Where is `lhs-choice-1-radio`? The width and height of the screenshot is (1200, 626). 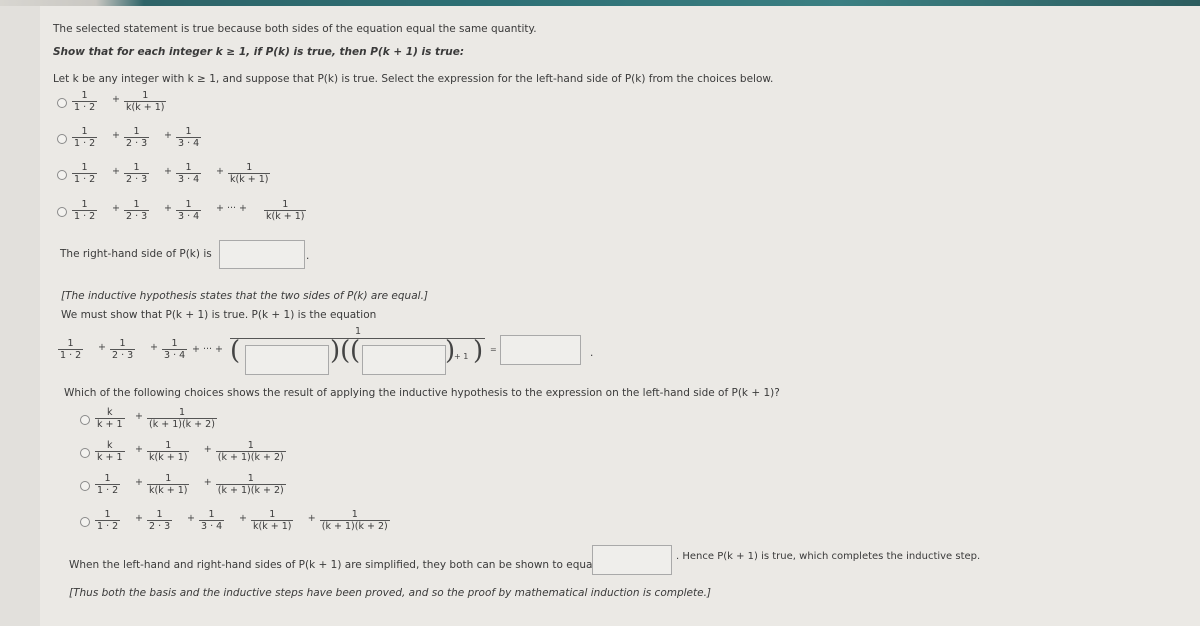 lhs-choice-1-radio is located at coordinates (62, 103).